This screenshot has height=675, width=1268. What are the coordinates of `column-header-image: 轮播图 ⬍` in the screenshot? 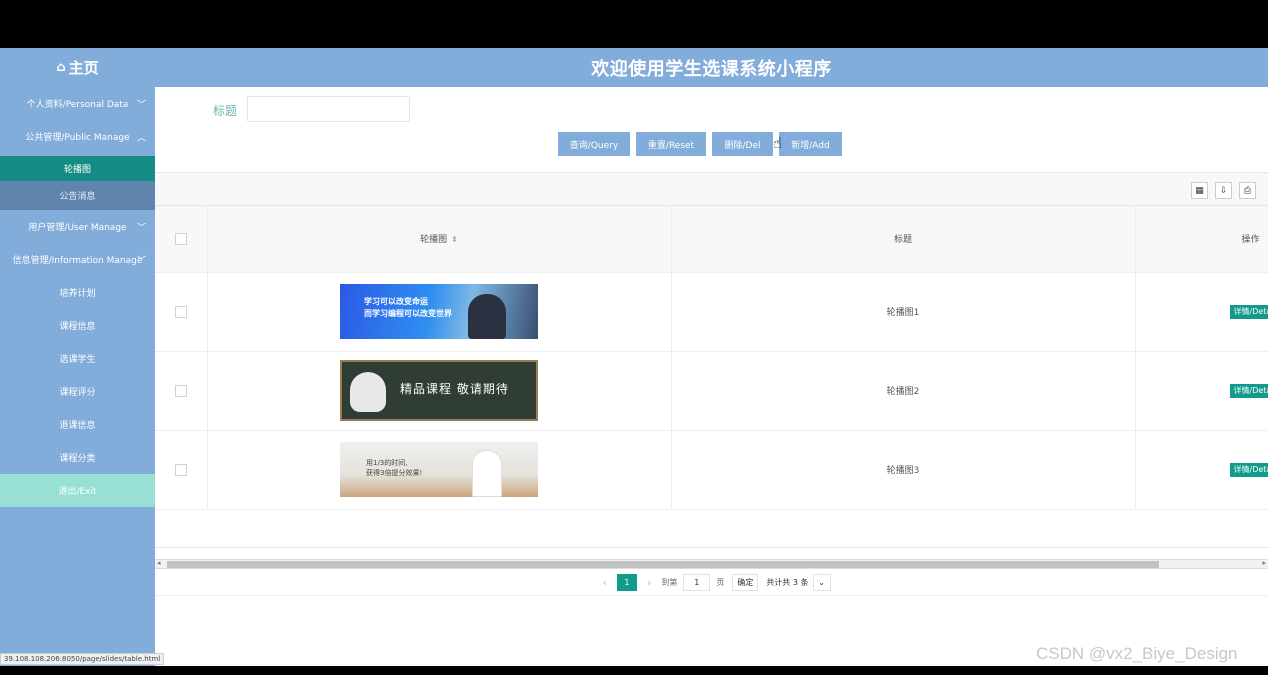 It's located at (439, 239).